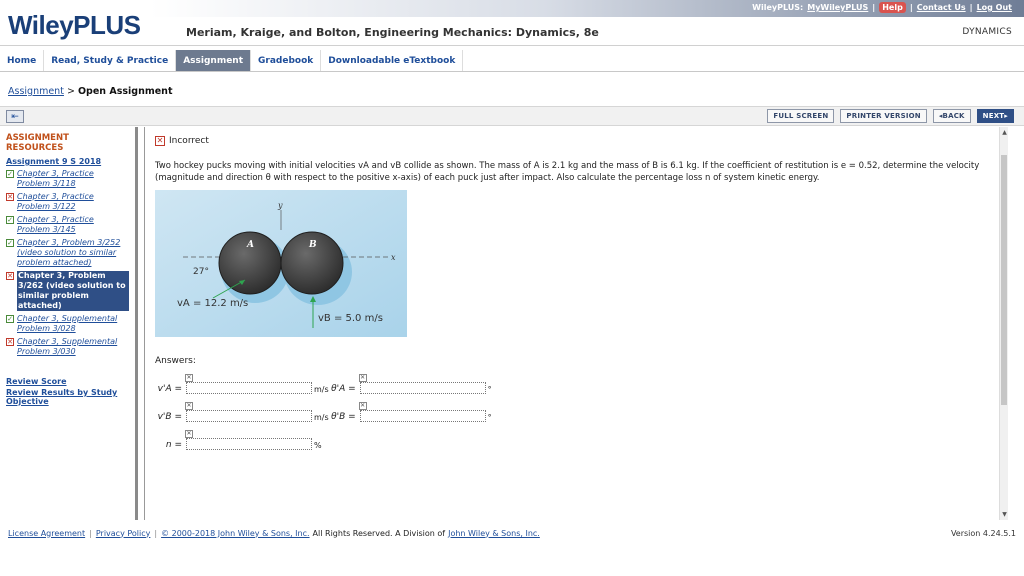  Describe the element at coordinates (175, 361) in the screenshot. I see `answers-label: Answers:` at that location.